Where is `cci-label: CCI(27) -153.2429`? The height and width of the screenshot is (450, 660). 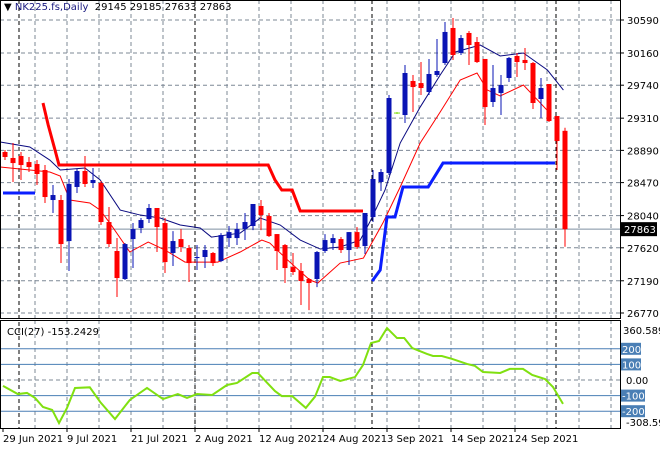 cci-label: CCI(27) -153.2429 is located at coordinates (53, 332).